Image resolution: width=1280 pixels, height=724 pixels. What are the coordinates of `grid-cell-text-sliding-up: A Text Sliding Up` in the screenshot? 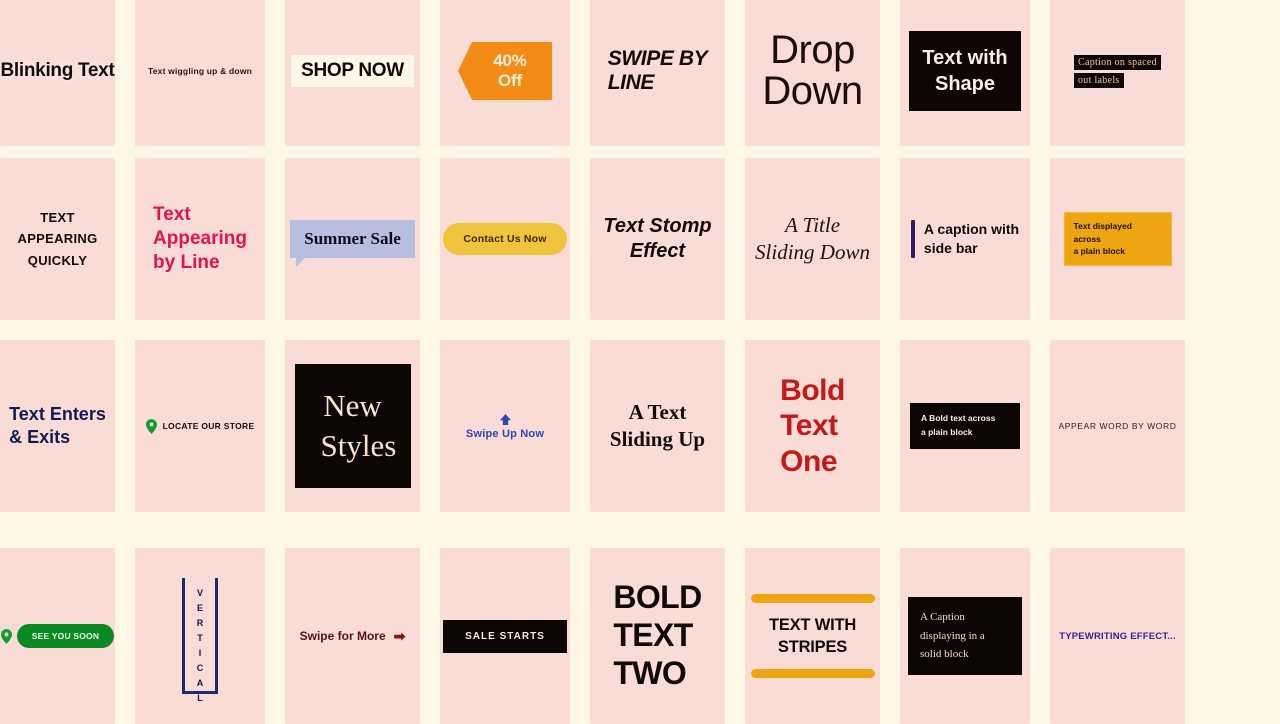 It's located at (667, 436).